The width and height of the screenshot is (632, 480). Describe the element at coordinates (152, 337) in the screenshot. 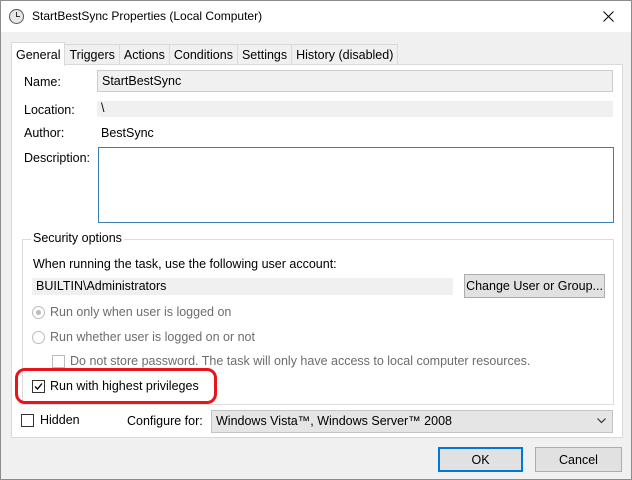

I see `radio-run-whether-label: Run whether user is logged on or not` at that location.